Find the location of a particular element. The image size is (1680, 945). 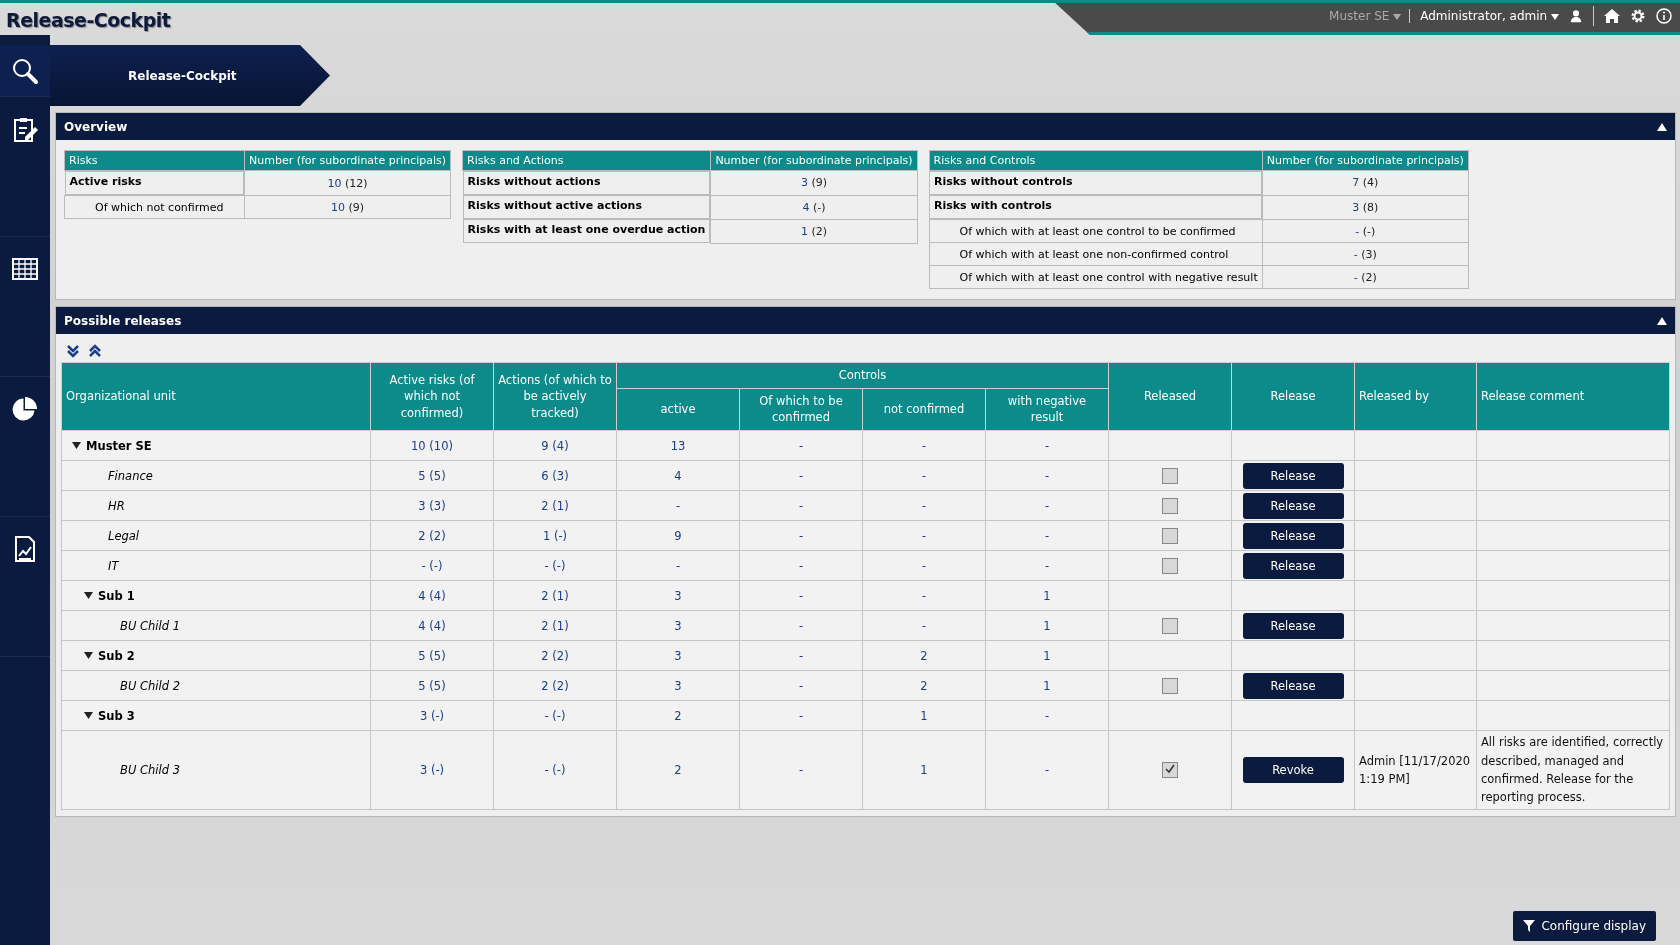

count-cell: 10 (9) is located at coordinates (347, 207).